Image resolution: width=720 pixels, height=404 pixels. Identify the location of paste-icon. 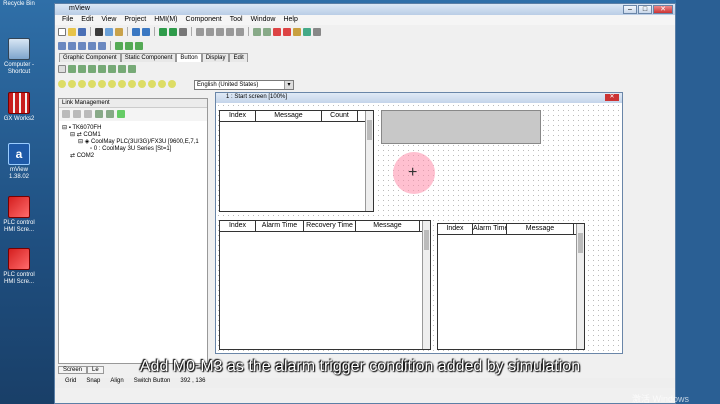
(119, 31).